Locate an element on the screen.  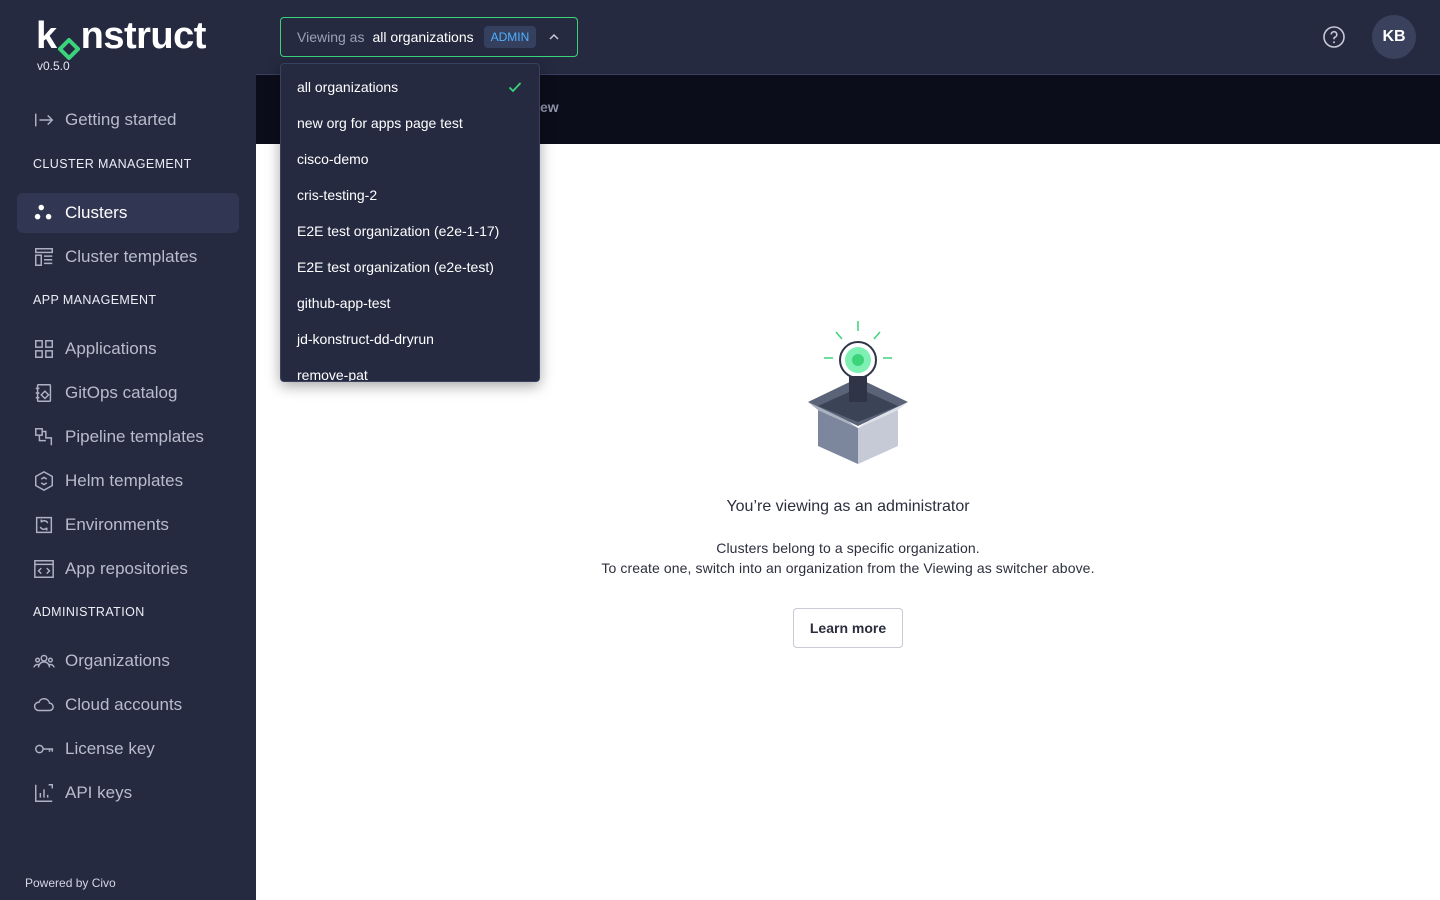
nav-environments: Environments is located at coordinates (128, 525).